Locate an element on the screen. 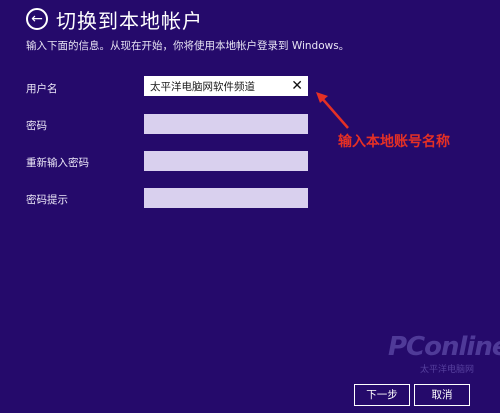 This screenshot has height=413, width=500. annotation-arrow-icon is located at coordinates (332, 110).